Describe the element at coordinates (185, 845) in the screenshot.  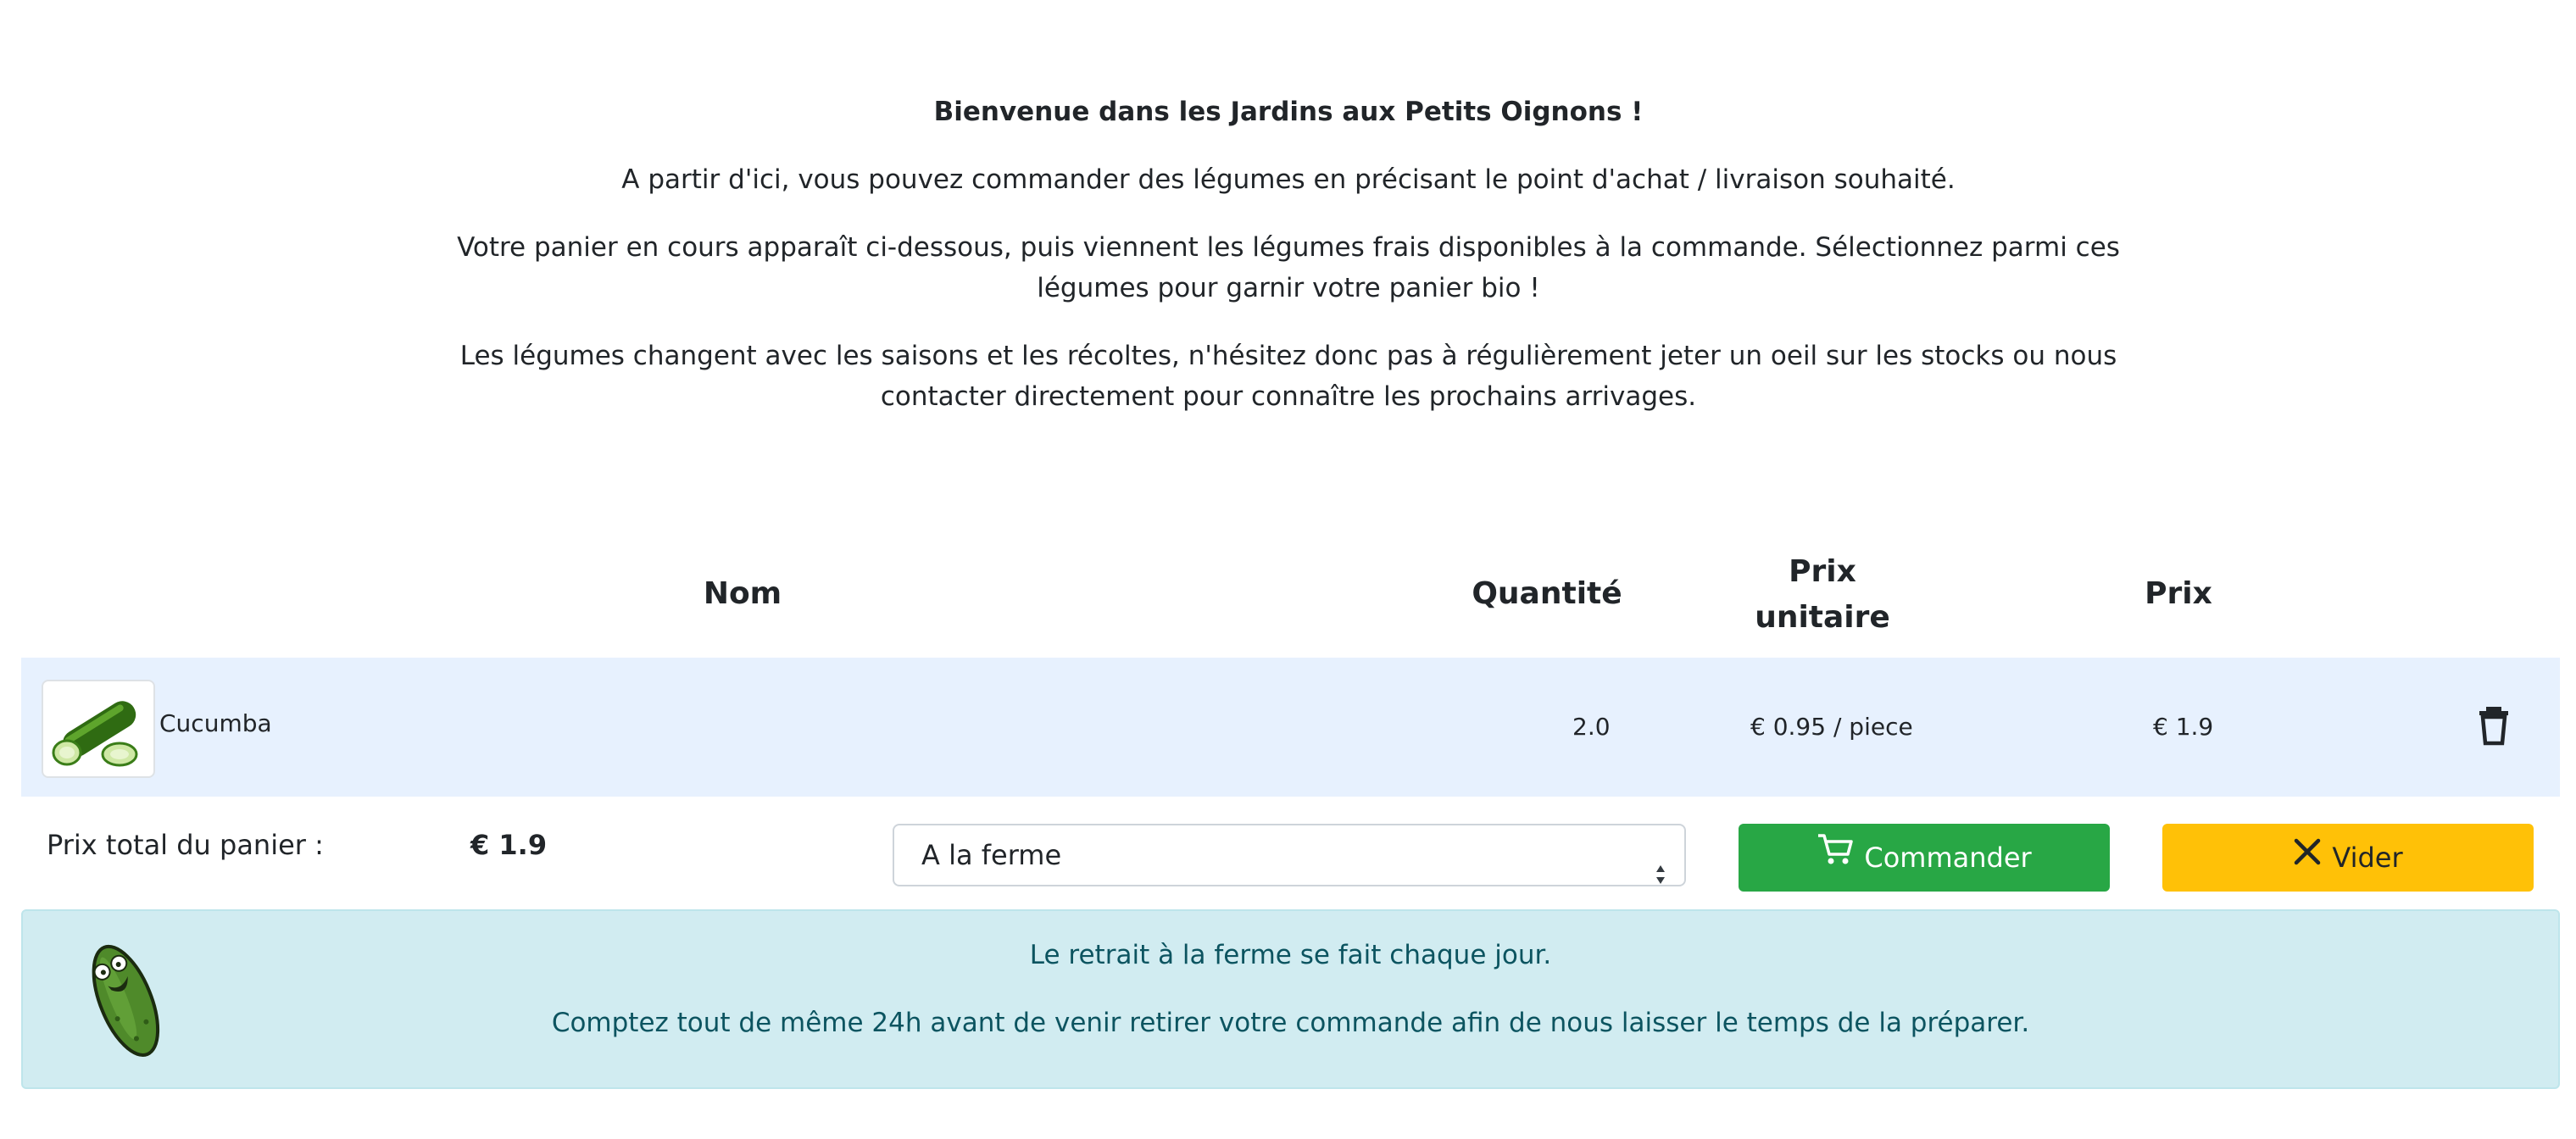
I see `total-label: Prix total du panier :` at that location.